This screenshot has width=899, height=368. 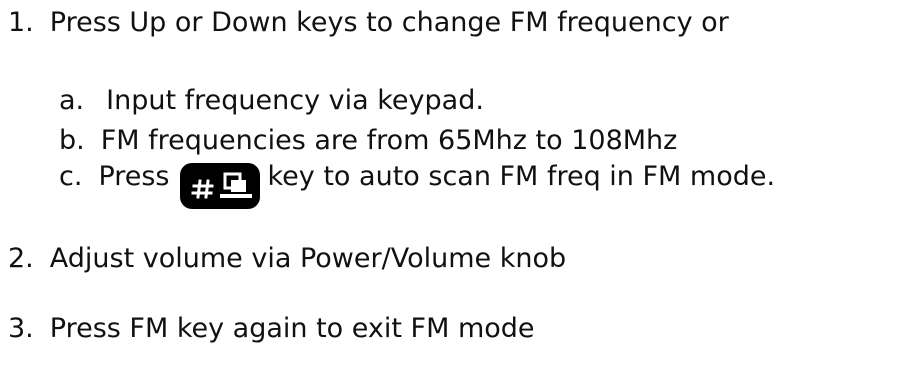 I want to click on item-number: 2., so click(x=21, y=258).